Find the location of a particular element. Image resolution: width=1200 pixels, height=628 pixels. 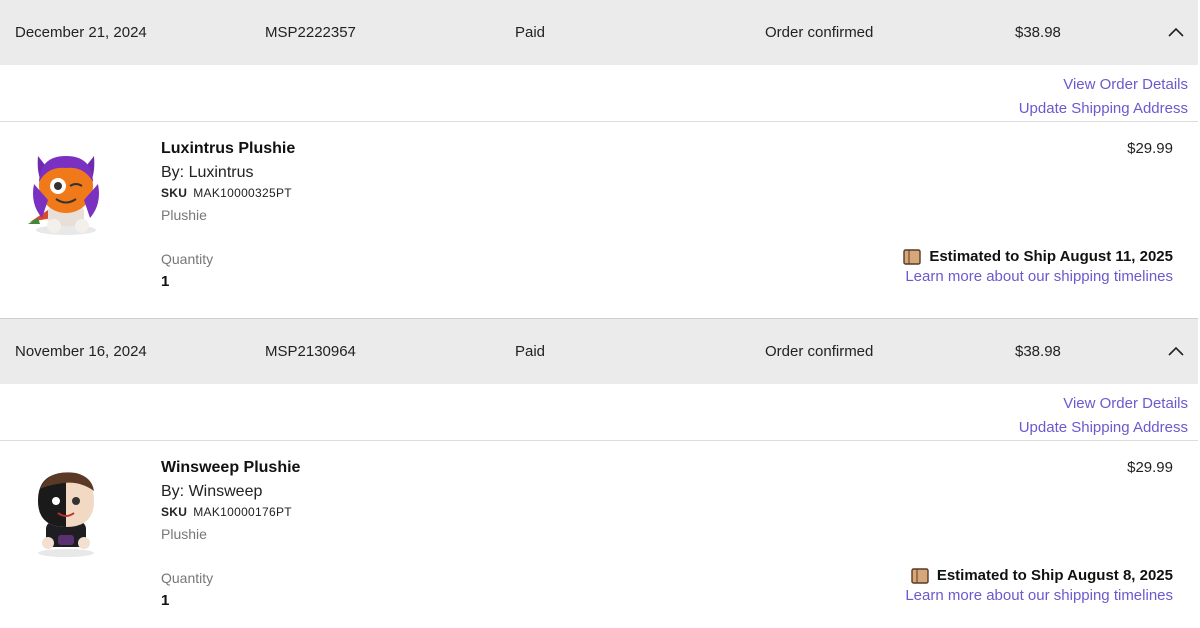

ship-estimate-text: Estimated to Ship August 11, 2025 is located at coordinates (1051, 256).